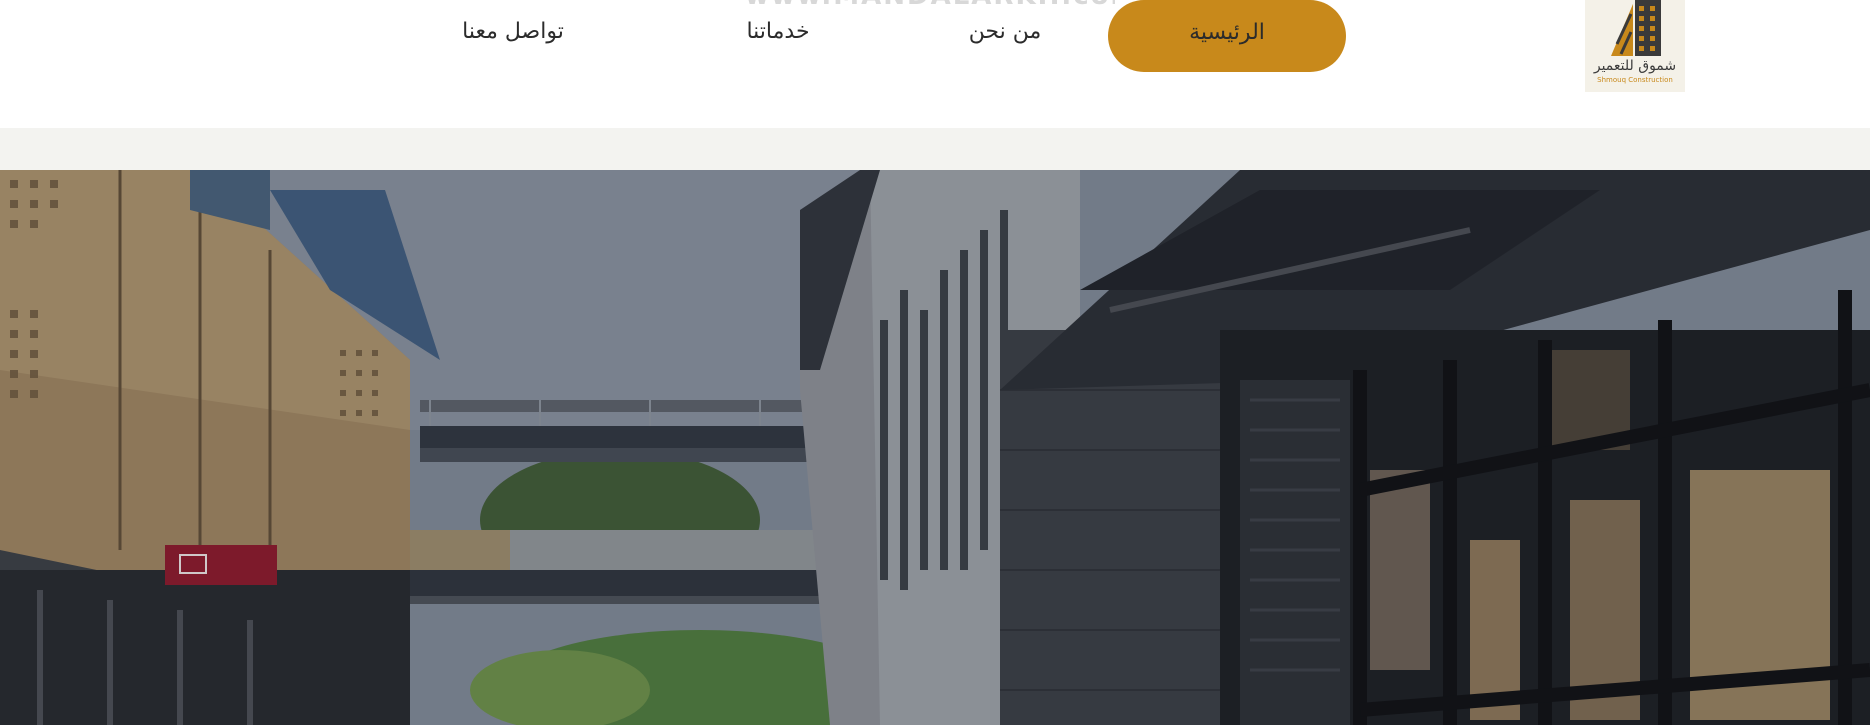  Describe the element at coordinates (1227, 32) in the screenshot. I see `nav-item-home-label: الرئيسية` at that location.